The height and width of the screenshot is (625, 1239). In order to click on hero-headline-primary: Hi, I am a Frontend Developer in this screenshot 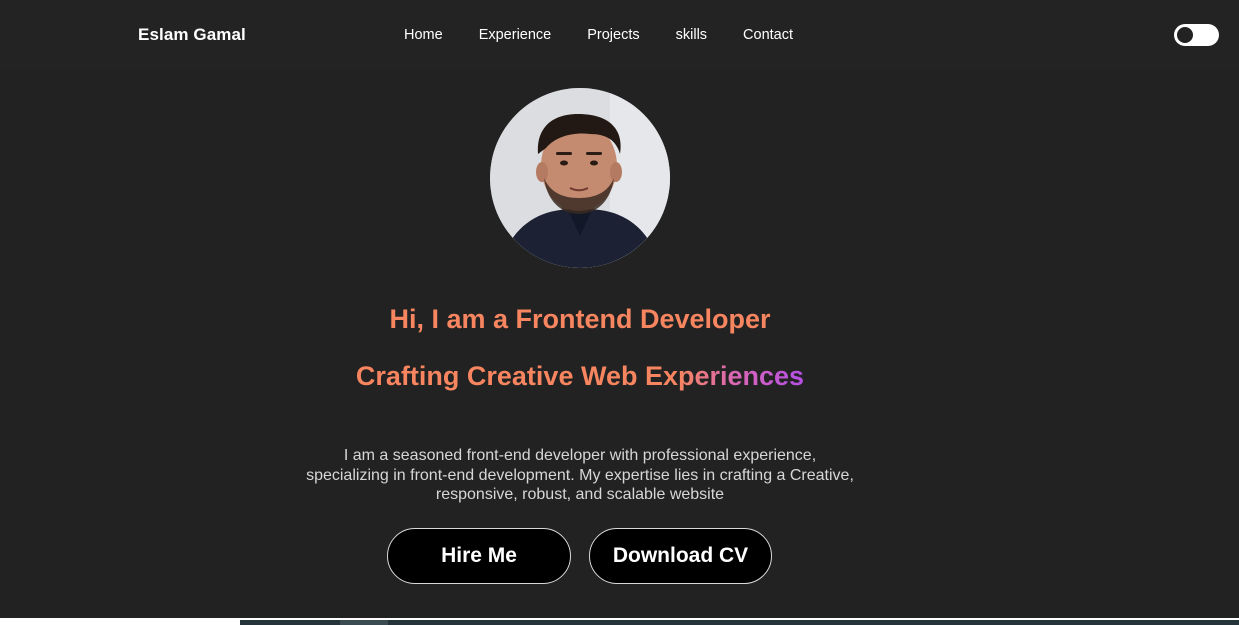, I will do `click(580, 319)`.